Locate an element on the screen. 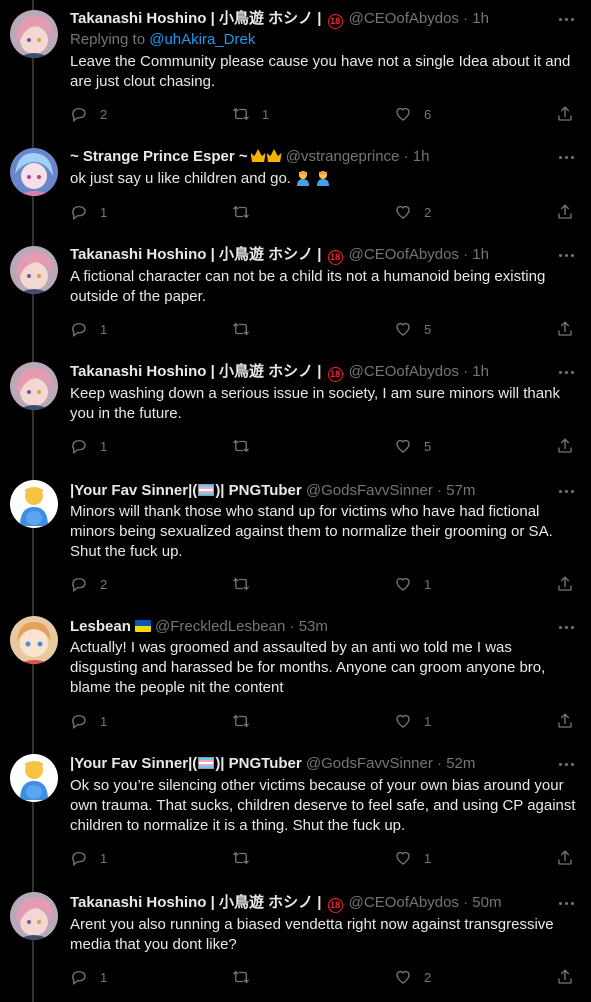  display-name: Lesbean is located at coordinates (110, 626).